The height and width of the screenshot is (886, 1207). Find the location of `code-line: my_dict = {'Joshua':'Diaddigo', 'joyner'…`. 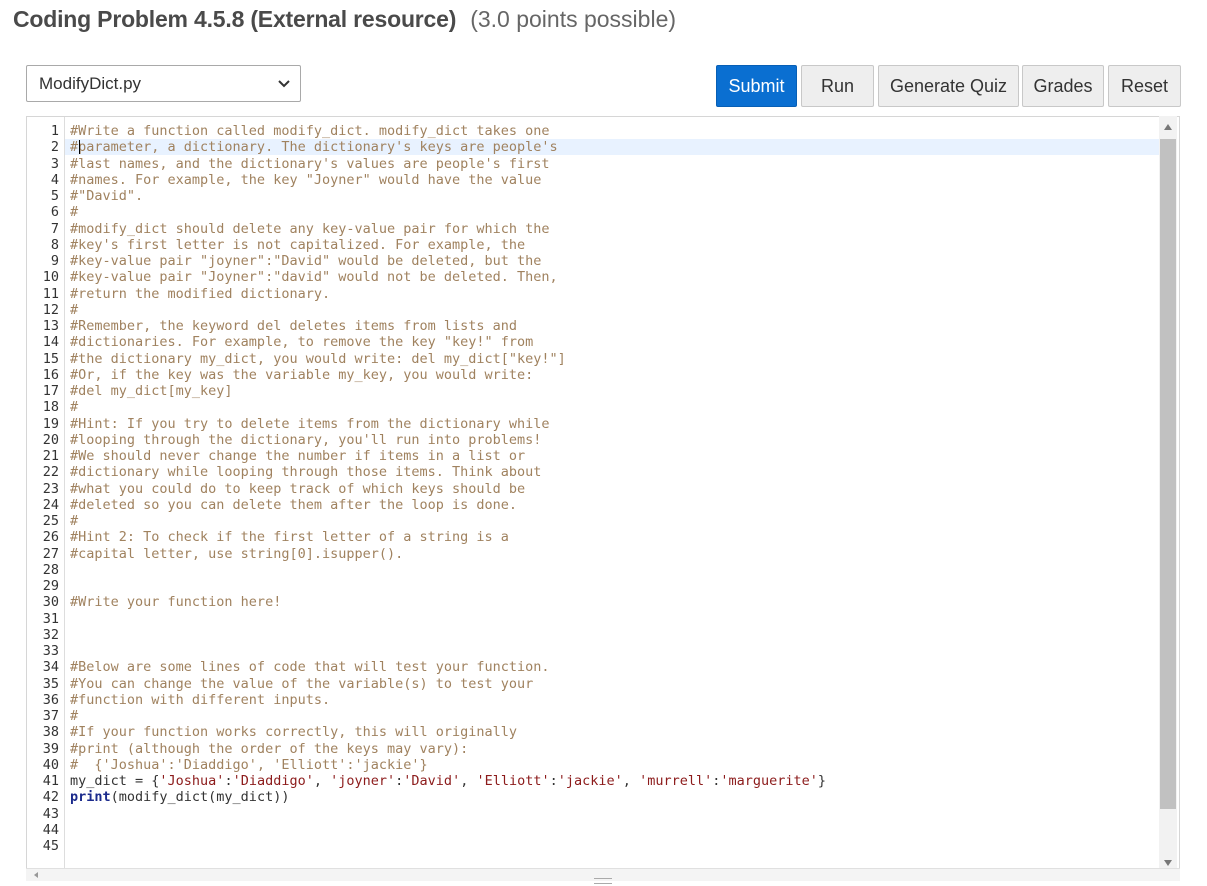

code-line: my_dict = {'Joshua':'Diaddigo', 'joyner'… is located at coordinates (448, 781).